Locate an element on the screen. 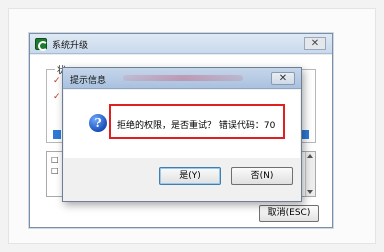  blurred-title-text is located at coordinates (183, 78).